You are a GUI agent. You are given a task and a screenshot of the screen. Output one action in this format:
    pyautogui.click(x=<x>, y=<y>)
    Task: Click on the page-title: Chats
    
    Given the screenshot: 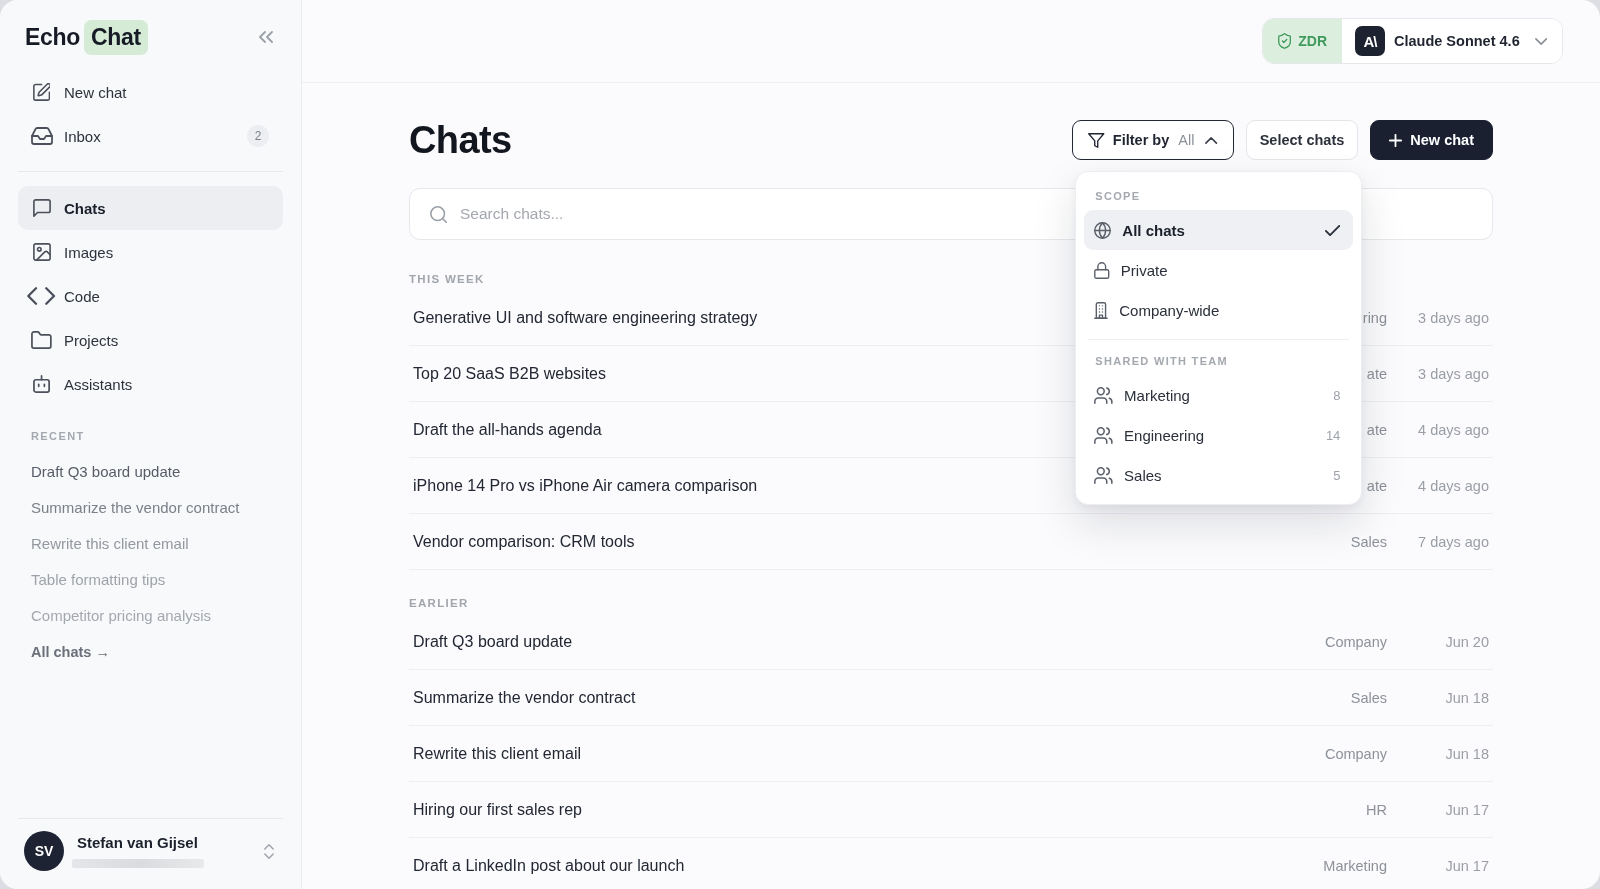 What is the action you would take?
    pyautogui.click(x=460, y=140)
    